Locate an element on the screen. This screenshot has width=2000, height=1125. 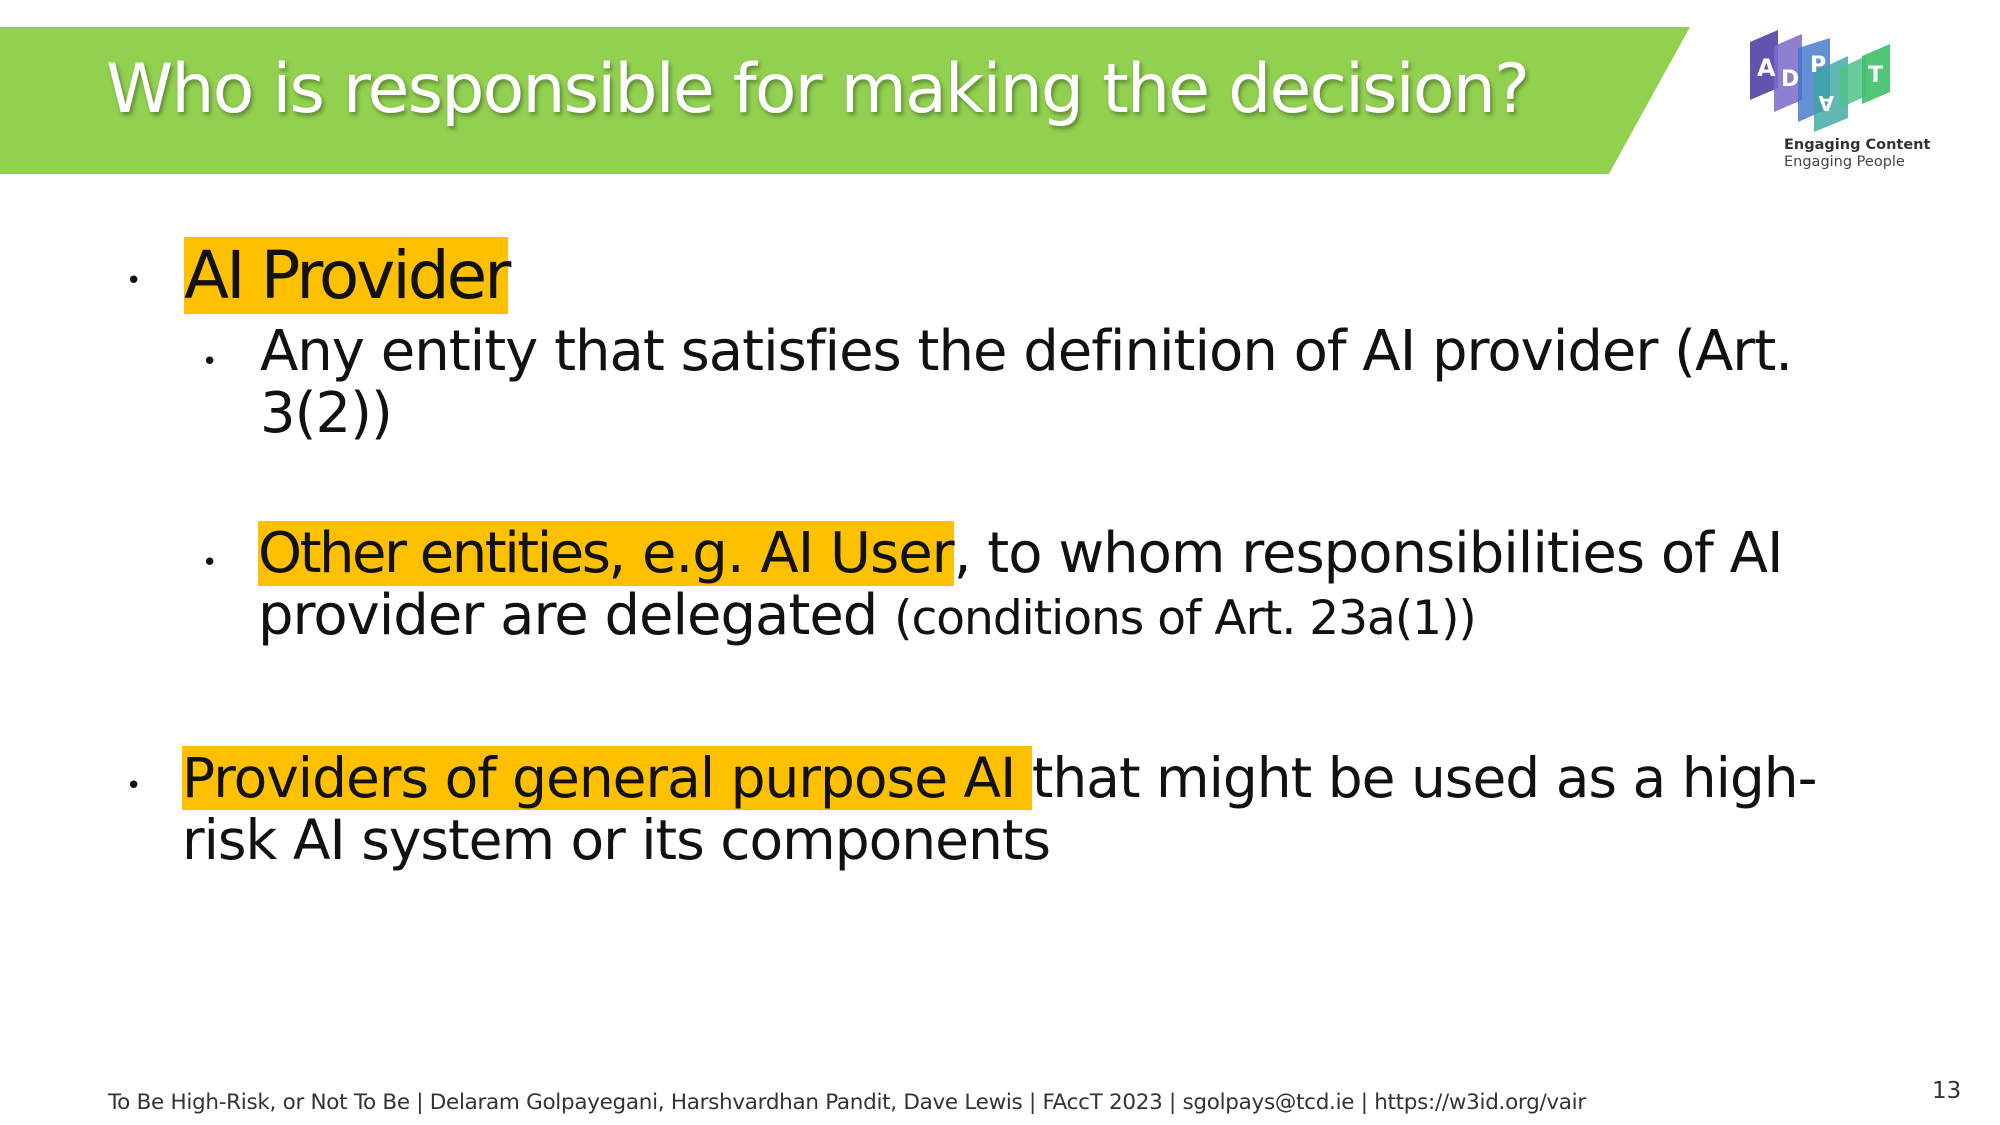
logo-letter-t: T is located at coordinates (1875, 75).